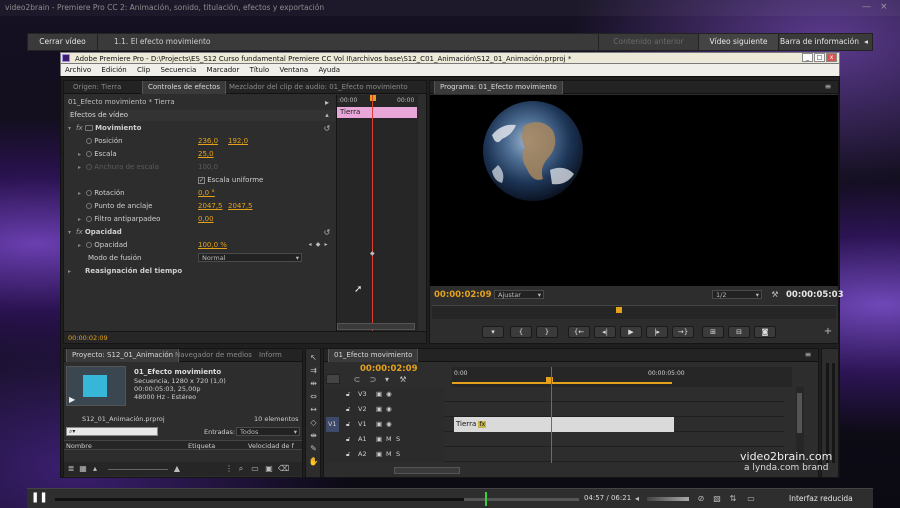  I want to click on video-progress-head, so click(485, 499).